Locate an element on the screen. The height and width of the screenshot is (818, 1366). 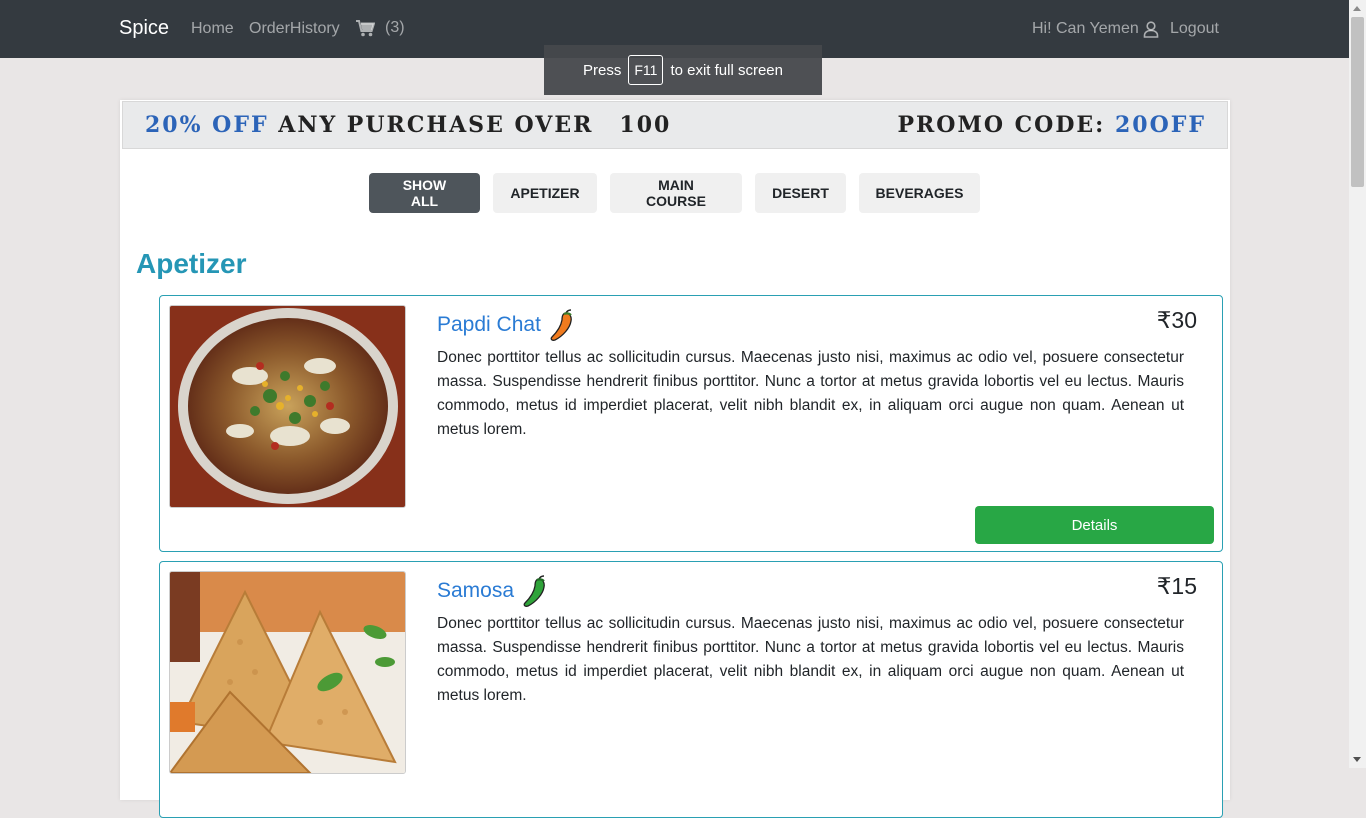
fullscreen-rest-text: to exit full screen is located at coordinates (726, 70).